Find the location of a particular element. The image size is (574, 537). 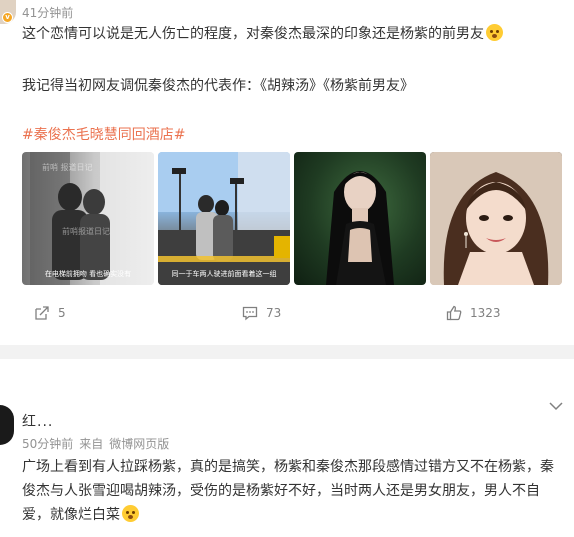

like-count: 1323 is located at coordinates (485, 313).